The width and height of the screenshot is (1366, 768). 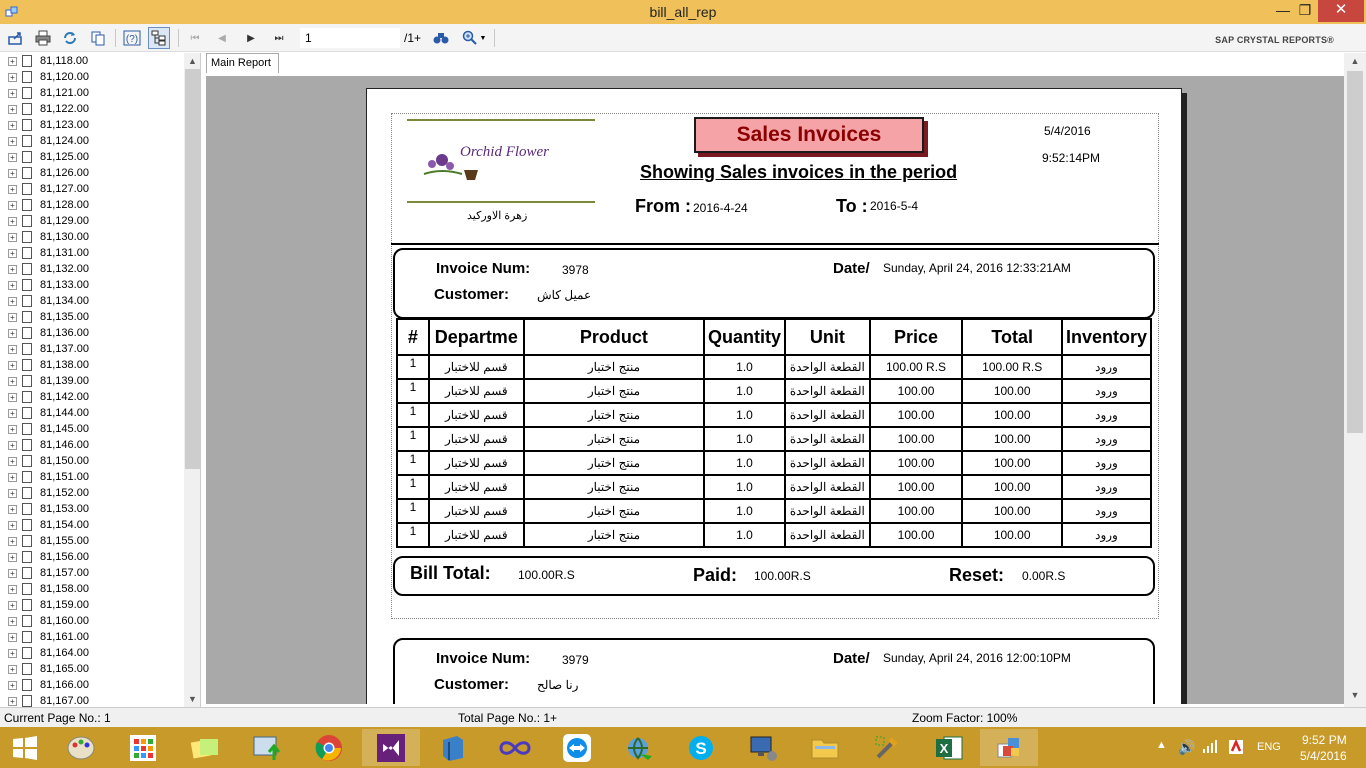 What do you see at coordinates (350, 38) in the screenshot?
I see `page-number-input` at bounding box center [350, 38].